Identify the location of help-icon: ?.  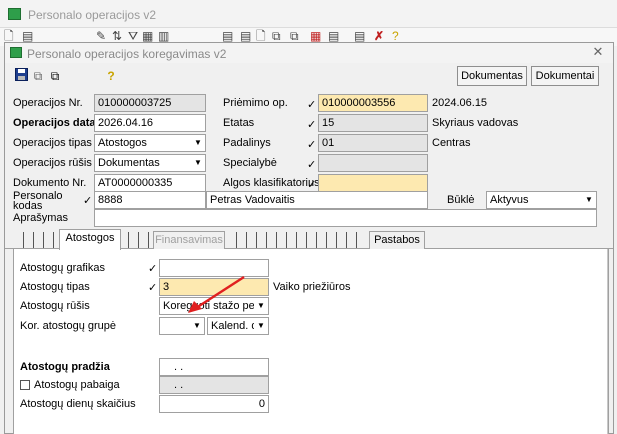
(111, 76).